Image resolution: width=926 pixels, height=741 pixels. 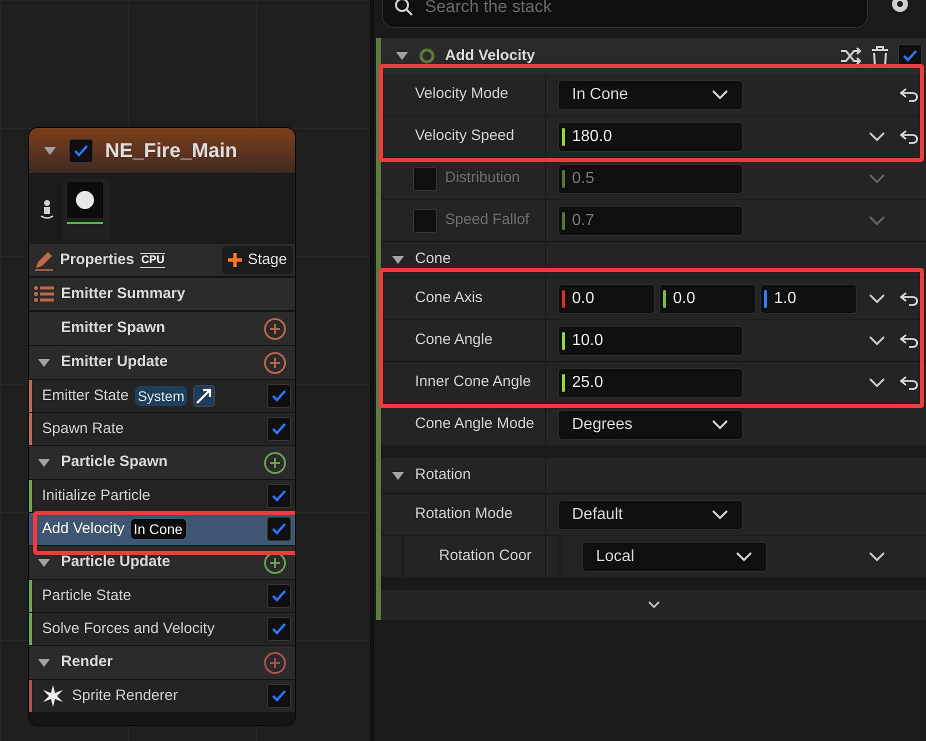 What do you see at coordinates (44, 260) in the screenshot?
I see `pencil-icon` at bounding box center [44, 260].